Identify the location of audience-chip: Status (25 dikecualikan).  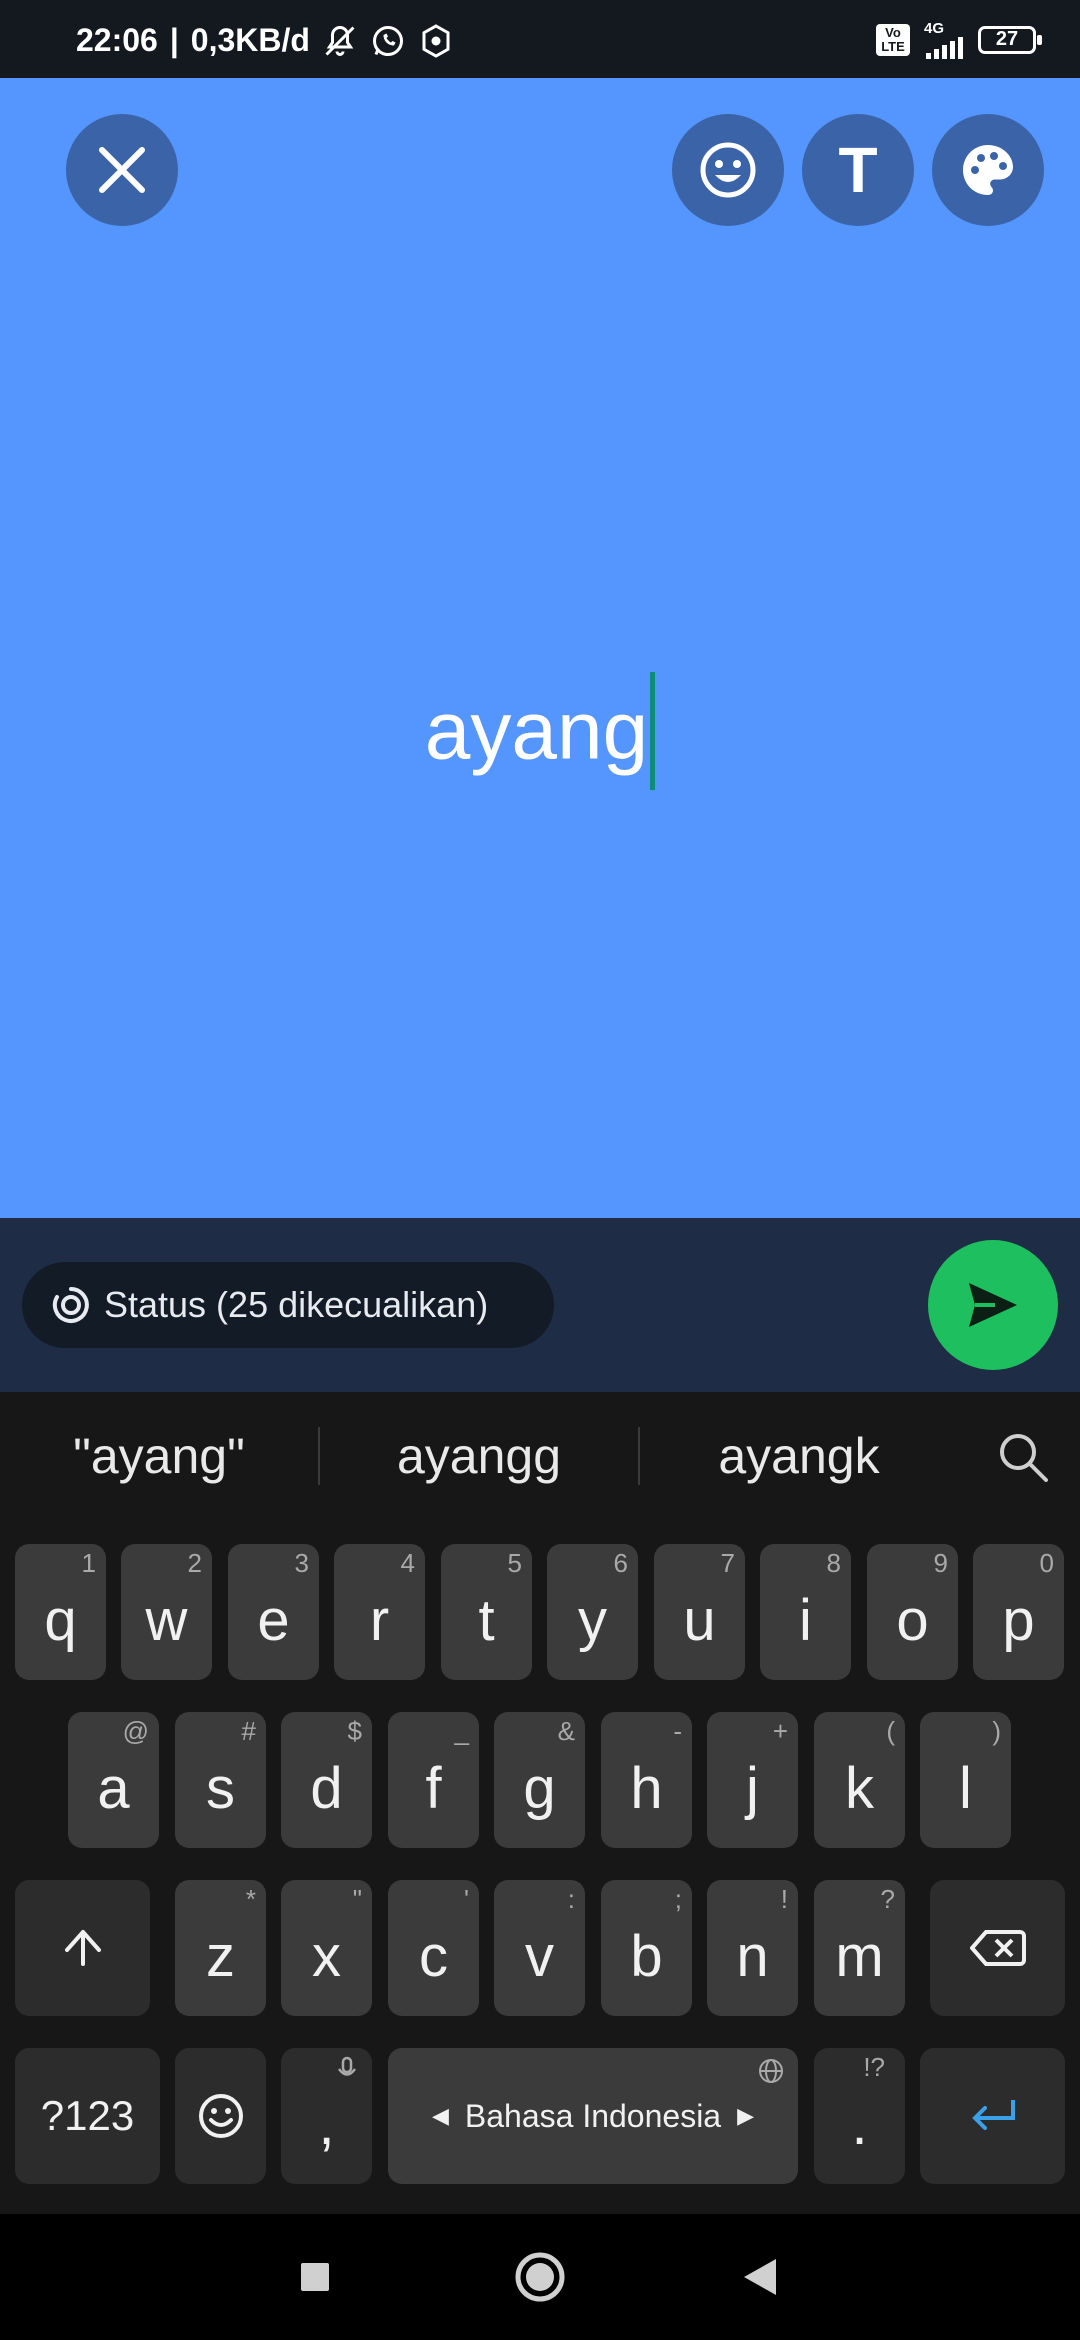
(288, 1305).